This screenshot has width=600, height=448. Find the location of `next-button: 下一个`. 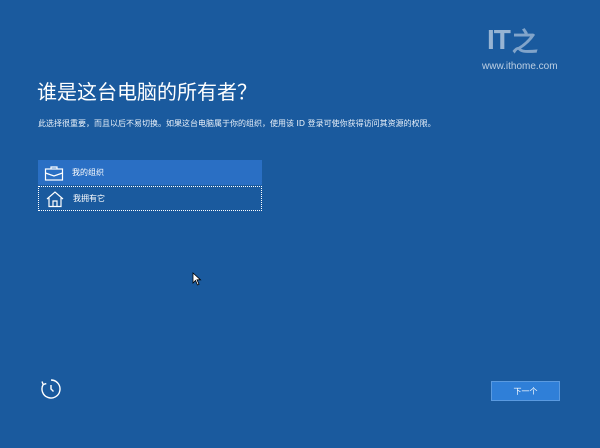

next-button: 下一个 is located at coordinates (525, 391).